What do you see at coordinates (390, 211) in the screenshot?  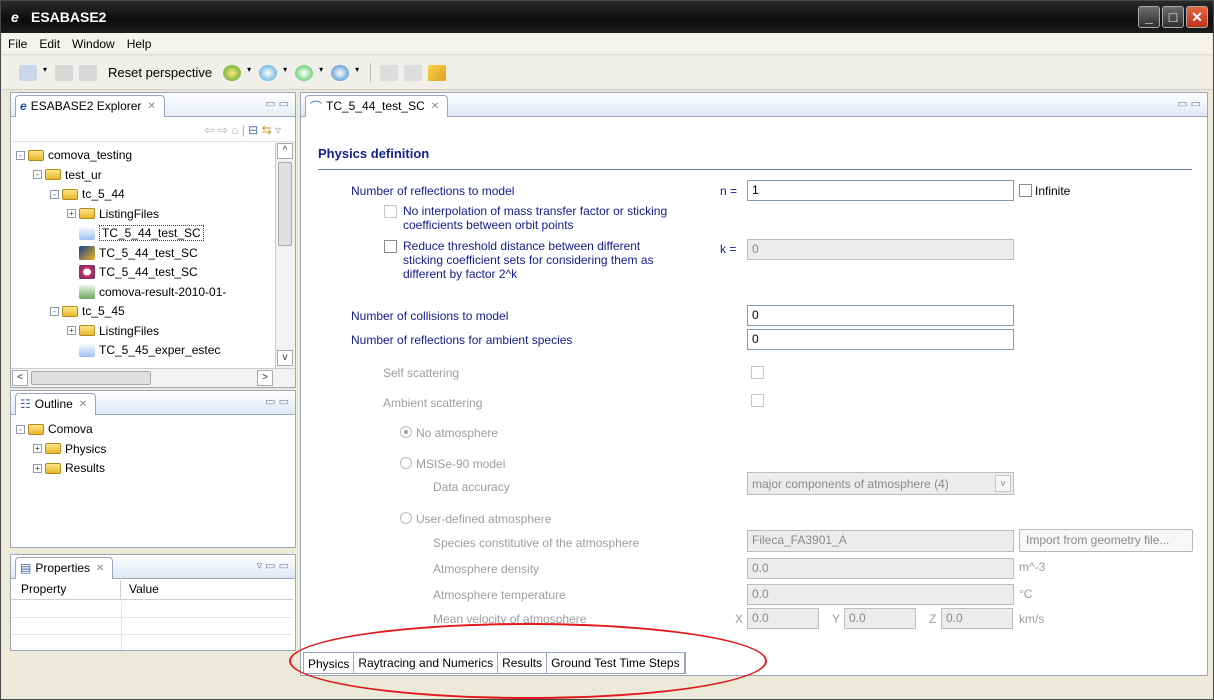 I see `no-interpolation-checkbox` at bounding box center [390, 211].